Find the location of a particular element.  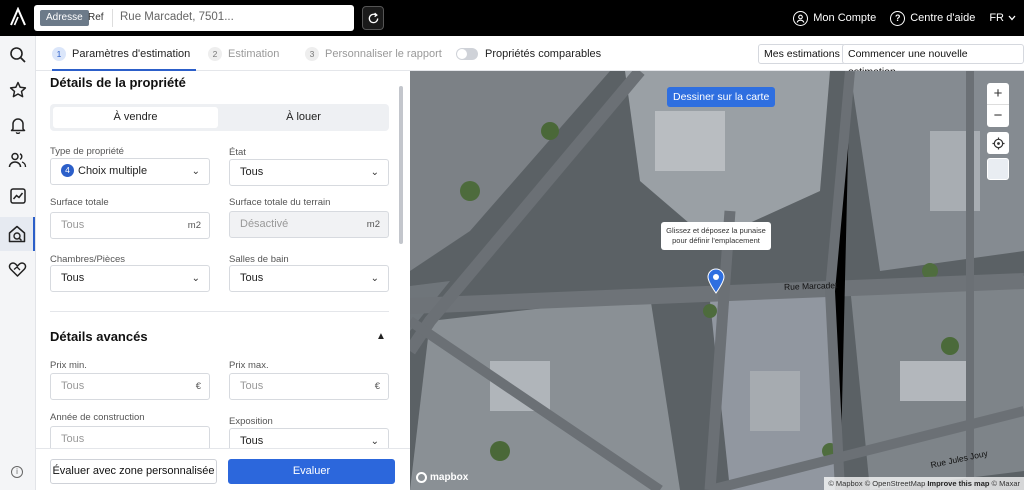

min-price-label: Prix min. is located at coordinates (68, 365).